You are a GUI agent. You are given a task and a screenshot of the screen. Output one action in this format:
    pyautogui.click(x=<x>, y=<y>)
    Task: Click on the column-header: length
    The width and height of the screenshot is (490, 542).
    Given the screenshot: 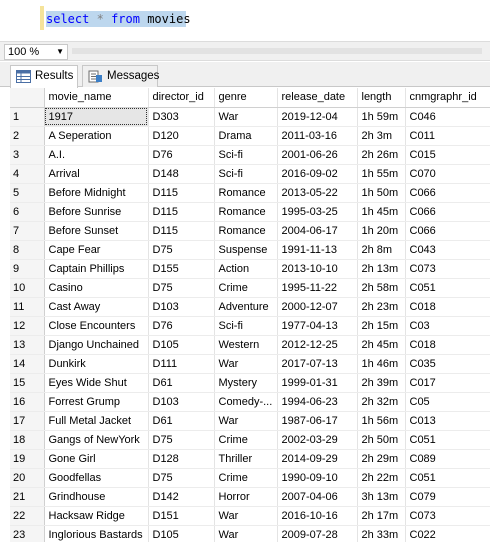 What is the action you would take?
    pyautogui.click(x=381, y=98)
    